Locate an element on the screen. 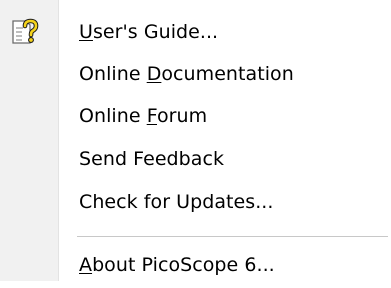 The width and height of the screenshot is (391, 288). menu-item-online-documentation: Online Documentation is located at coordinates (223, 74).